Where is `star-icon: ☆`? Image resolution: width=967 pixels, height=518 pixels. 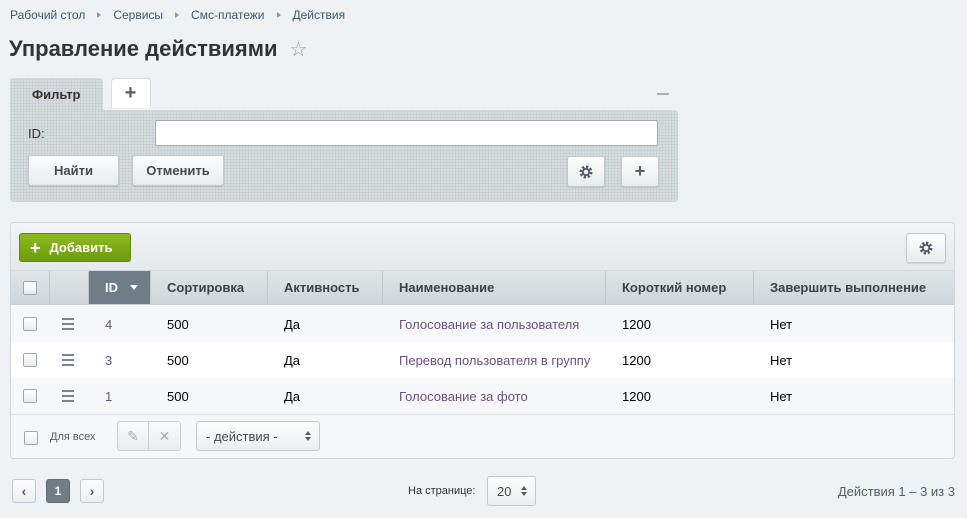
star-icon: ☆ is located at coordinates (299, 49).